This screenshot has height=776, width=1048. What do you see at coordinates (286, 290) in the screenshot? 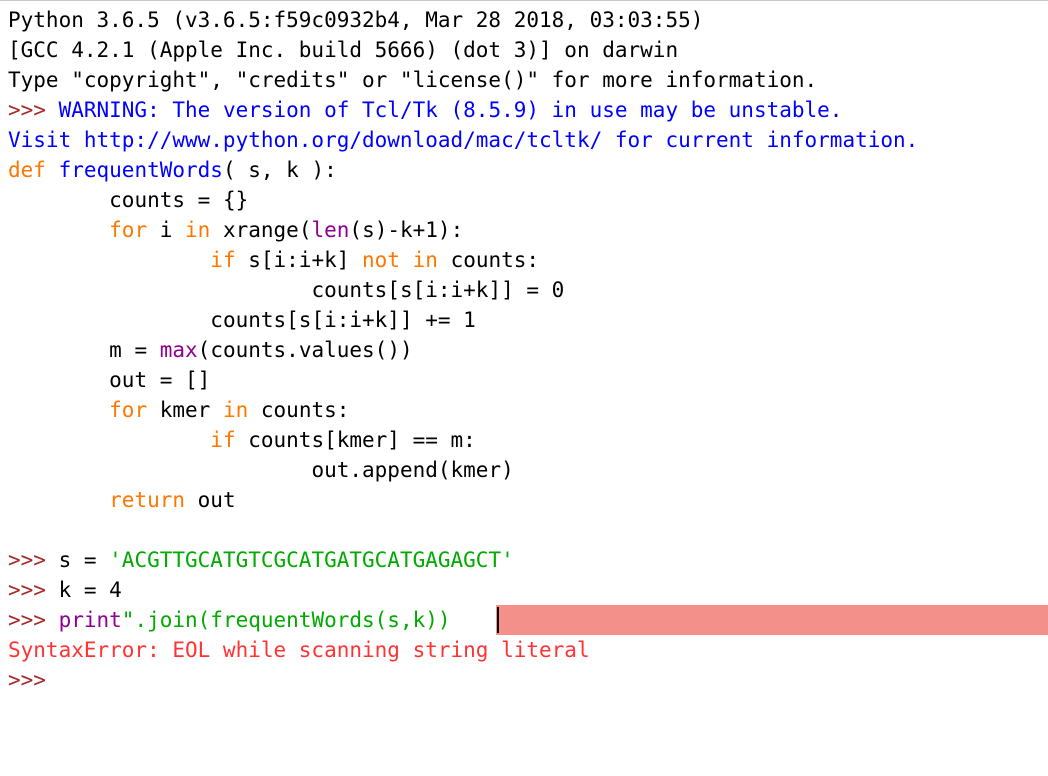
I see `code-line-counts-zero: counts[s[i:i+k]] = 0` at bounding box center [286, 290].